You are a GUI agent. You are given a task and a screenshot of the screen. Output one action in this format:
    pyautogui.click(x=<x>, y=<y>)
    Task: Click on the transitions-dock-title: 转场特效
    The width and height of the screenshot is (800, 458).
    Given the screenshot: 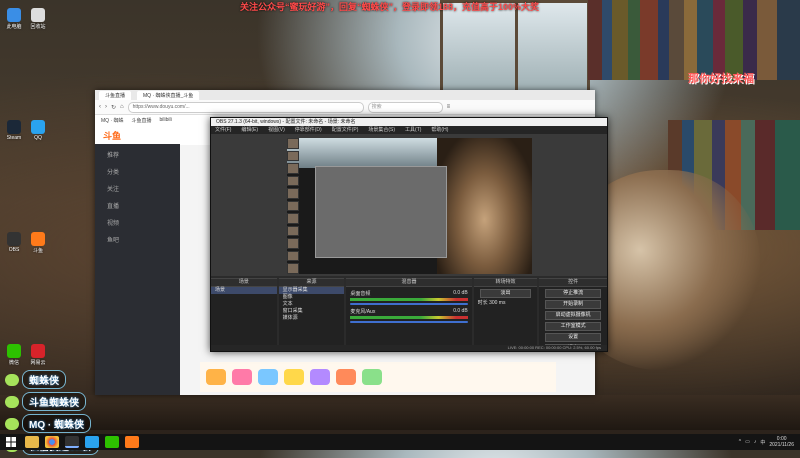 What is the action you would take?
    pyautogui.click(x=505, y=283)
    